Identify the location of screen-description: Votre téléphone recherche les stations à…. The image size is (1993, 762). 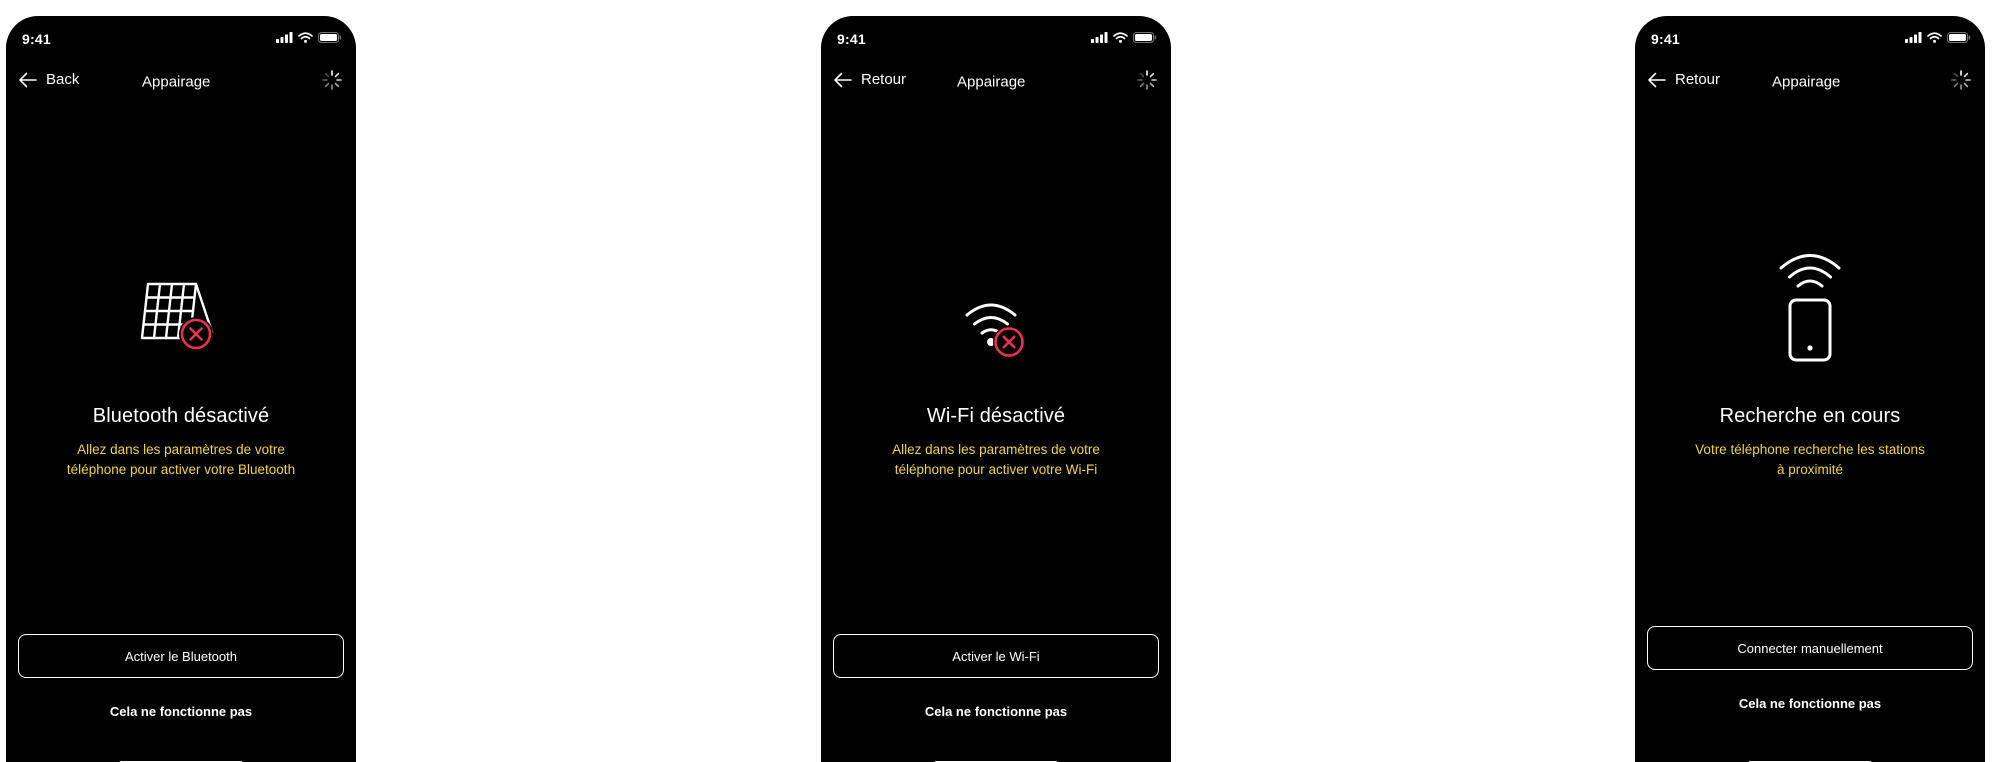
(1810, 460).